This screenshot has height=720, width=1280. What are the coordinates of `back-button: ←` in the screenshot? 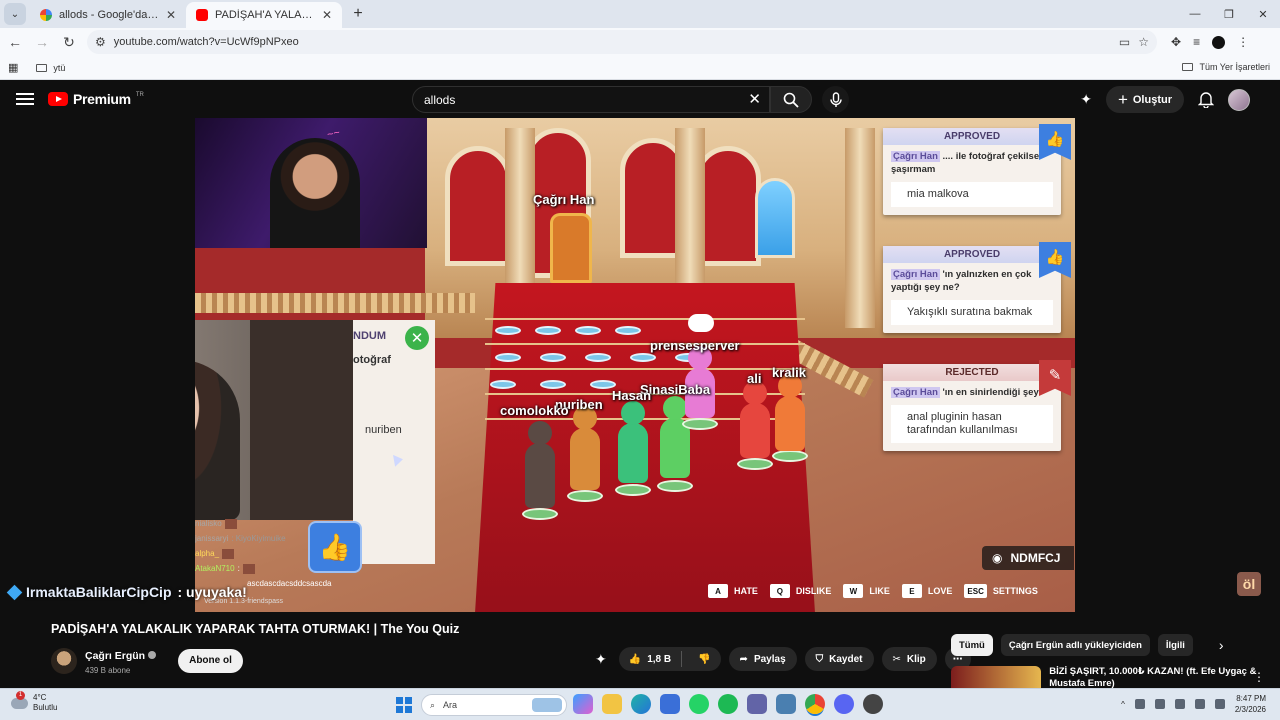 It's located at (15, 42).